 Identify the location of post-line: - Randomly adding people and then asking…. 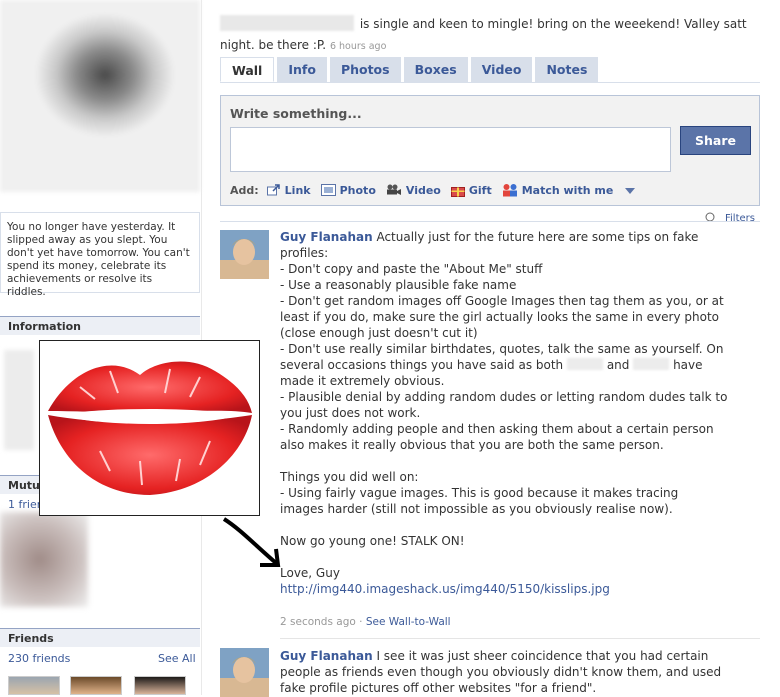
(497, 429).